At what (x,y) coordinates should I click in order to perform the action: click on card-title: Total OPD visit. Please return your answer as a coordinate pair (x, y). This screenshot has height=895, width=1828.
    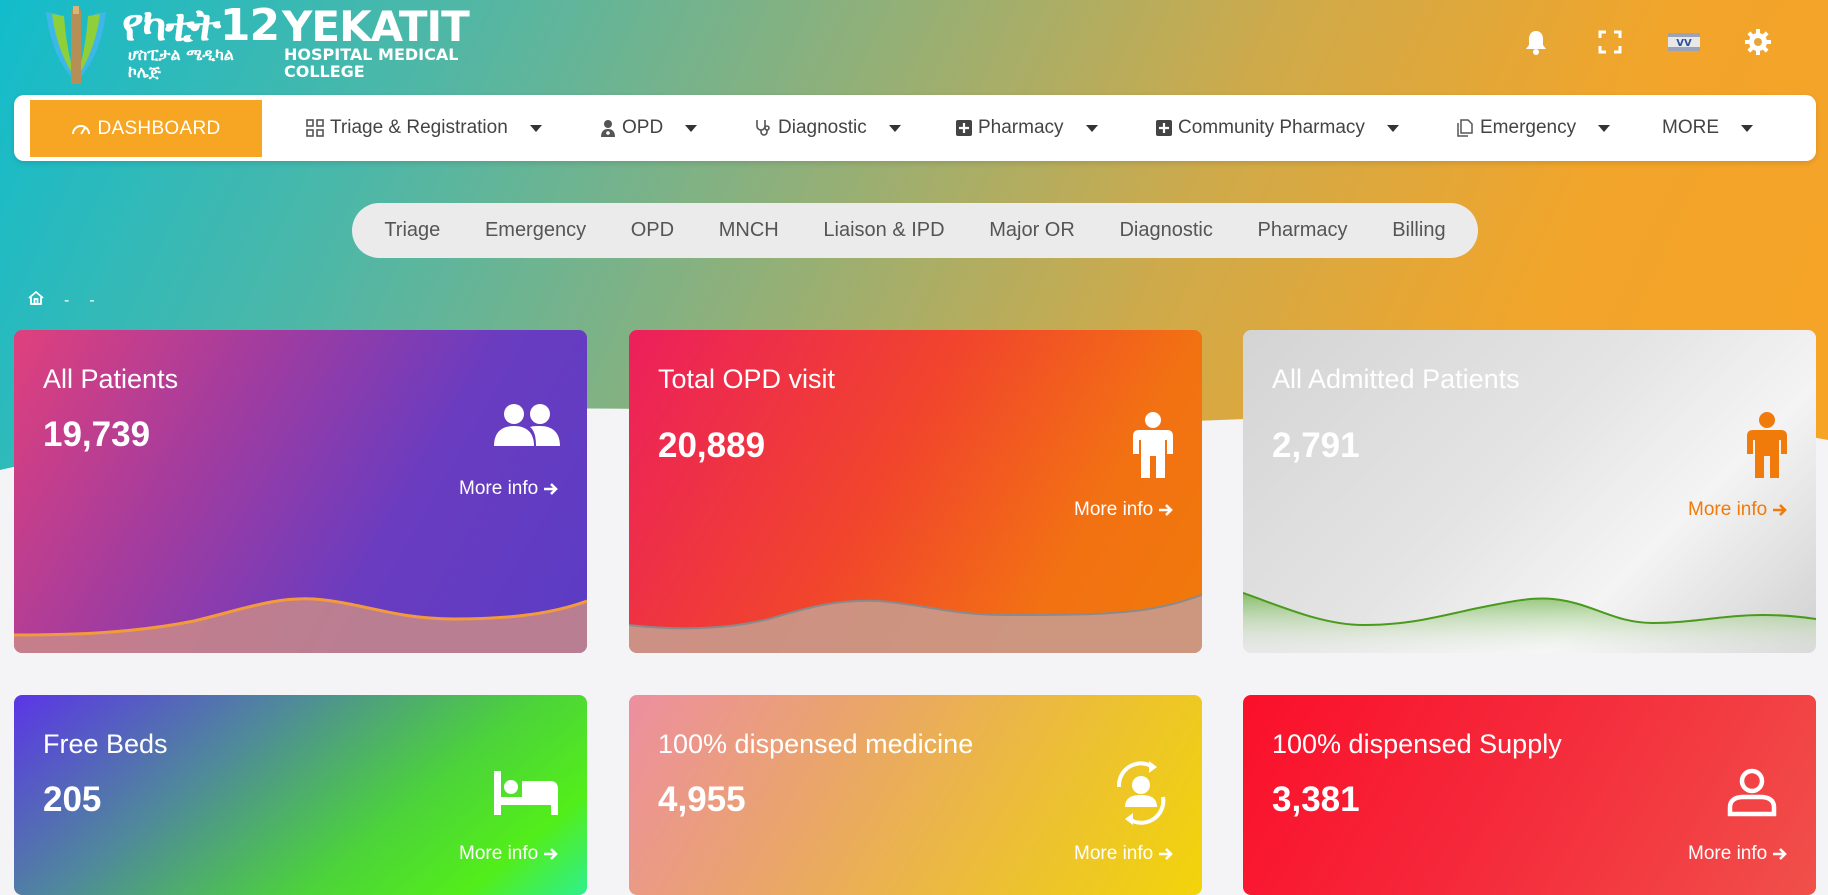
    Looking at the image, I should click on (747, 379).